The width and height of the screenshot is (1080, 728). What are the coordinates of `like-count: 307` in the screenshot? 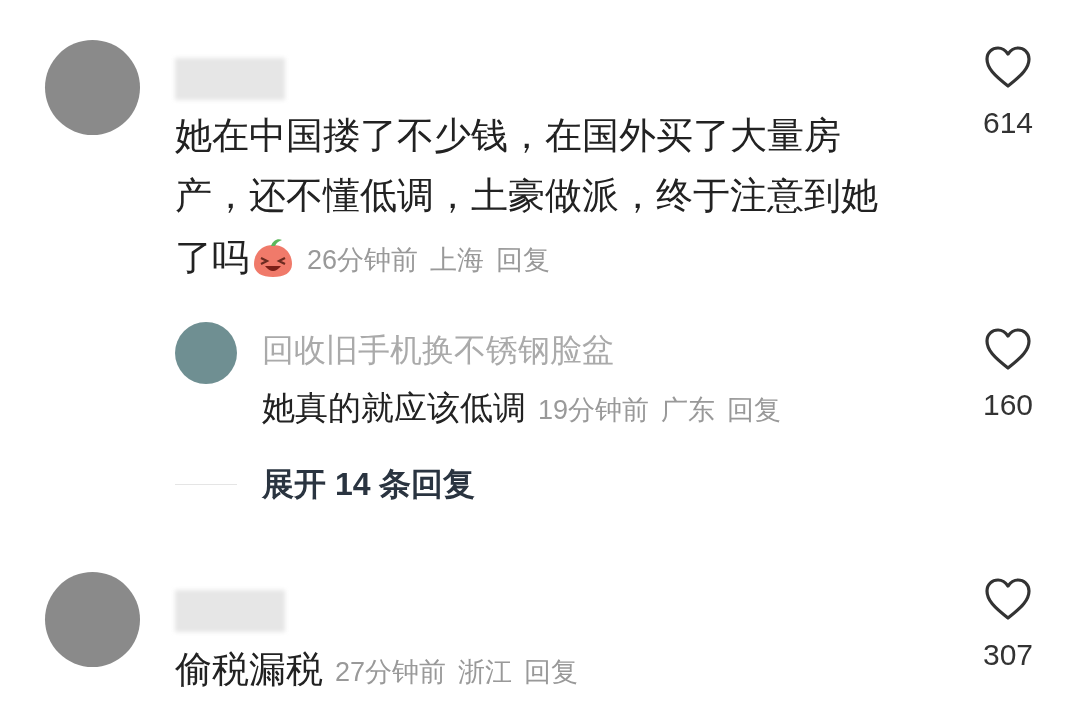 It's located at (1008, 655).